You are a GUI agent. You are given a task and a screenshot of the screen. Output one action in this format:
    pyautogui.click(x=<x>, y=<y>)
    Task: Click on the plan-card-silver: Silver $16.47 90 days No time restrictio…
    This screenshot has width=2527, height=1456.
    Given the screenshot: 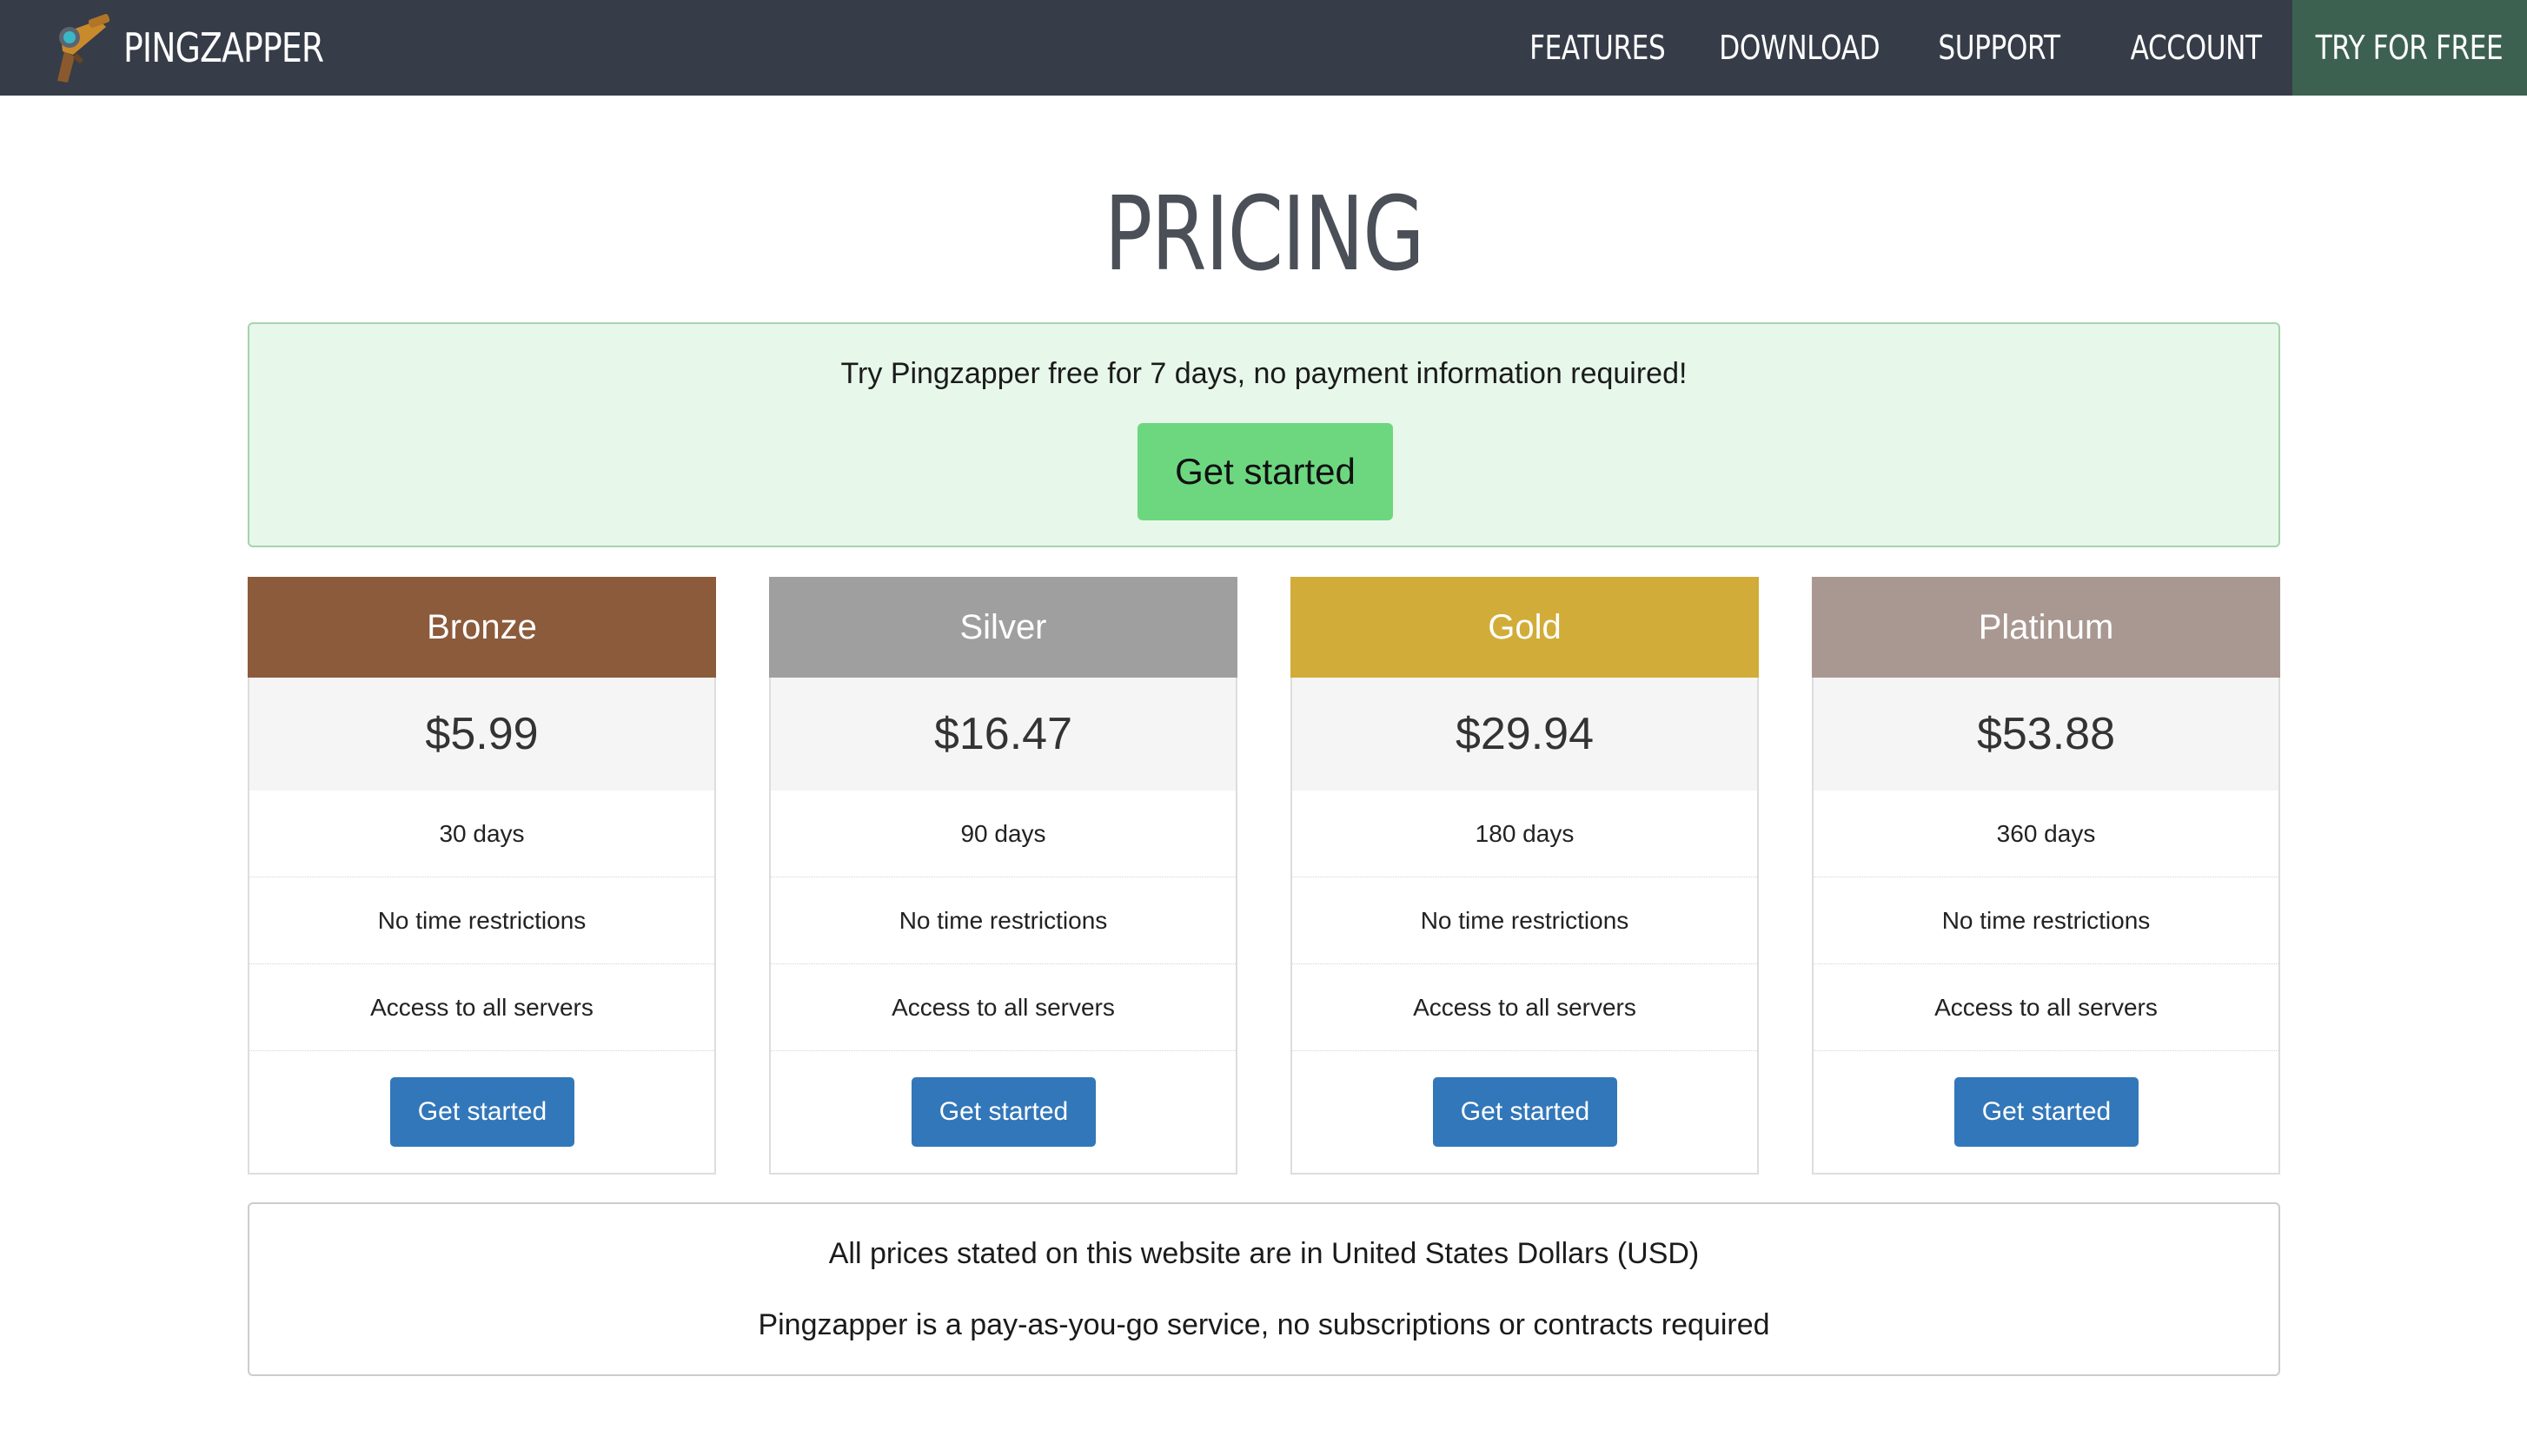 What is the action you would take?
    pyautogui.click(x=1003, y=876)
    